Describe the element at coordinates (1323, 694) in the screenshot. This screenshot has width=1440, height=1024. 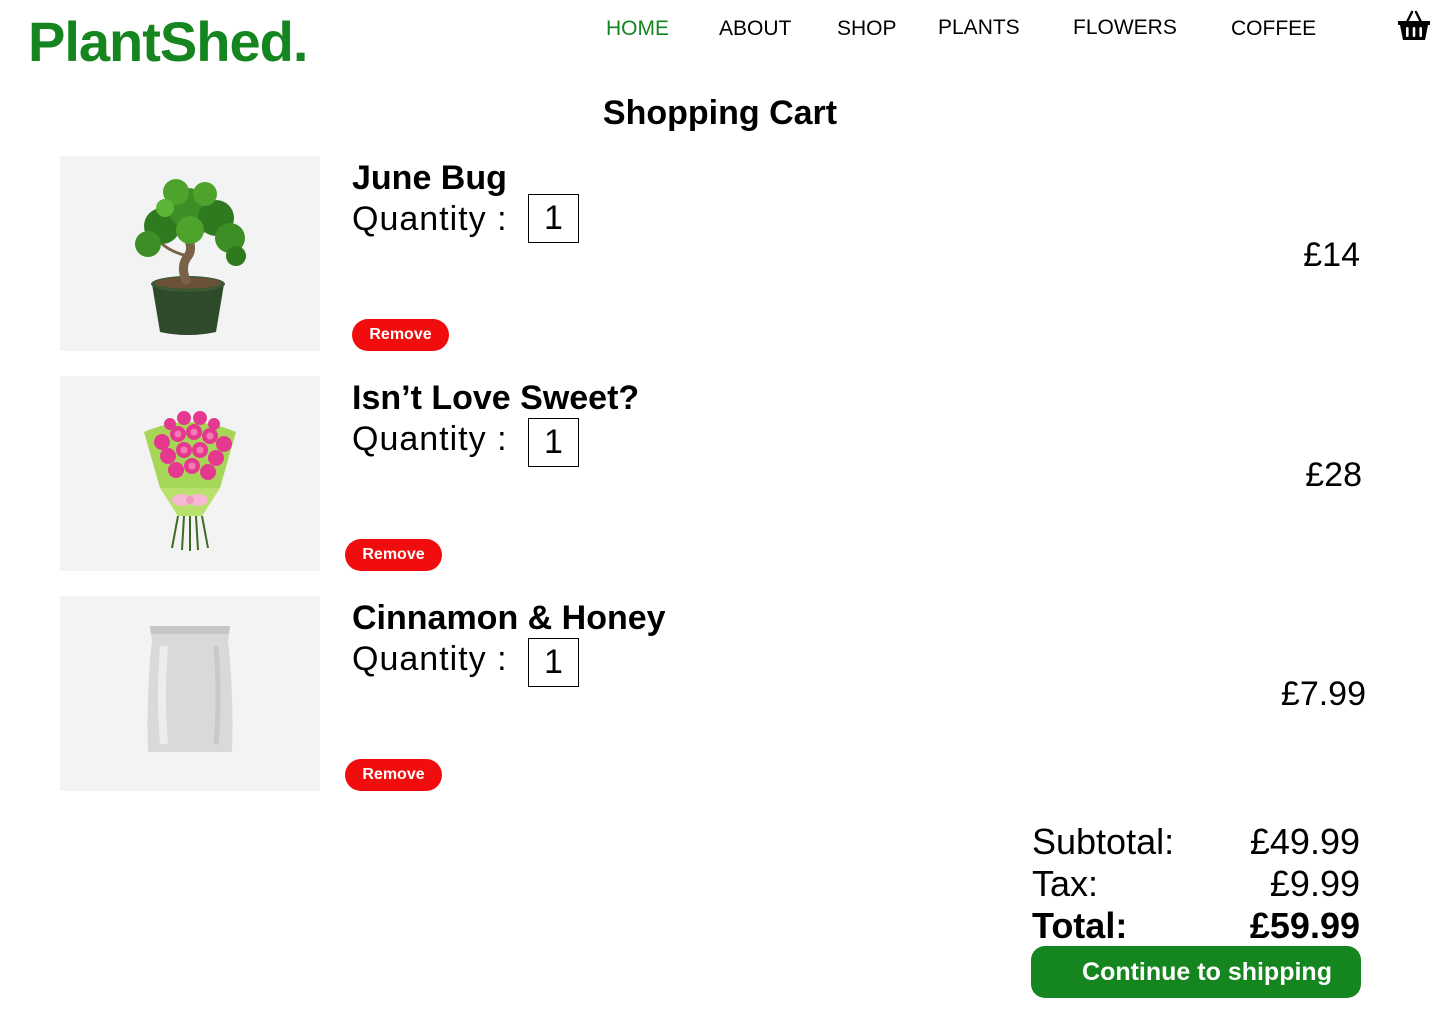
I see `item-price: £7.99` at that location.